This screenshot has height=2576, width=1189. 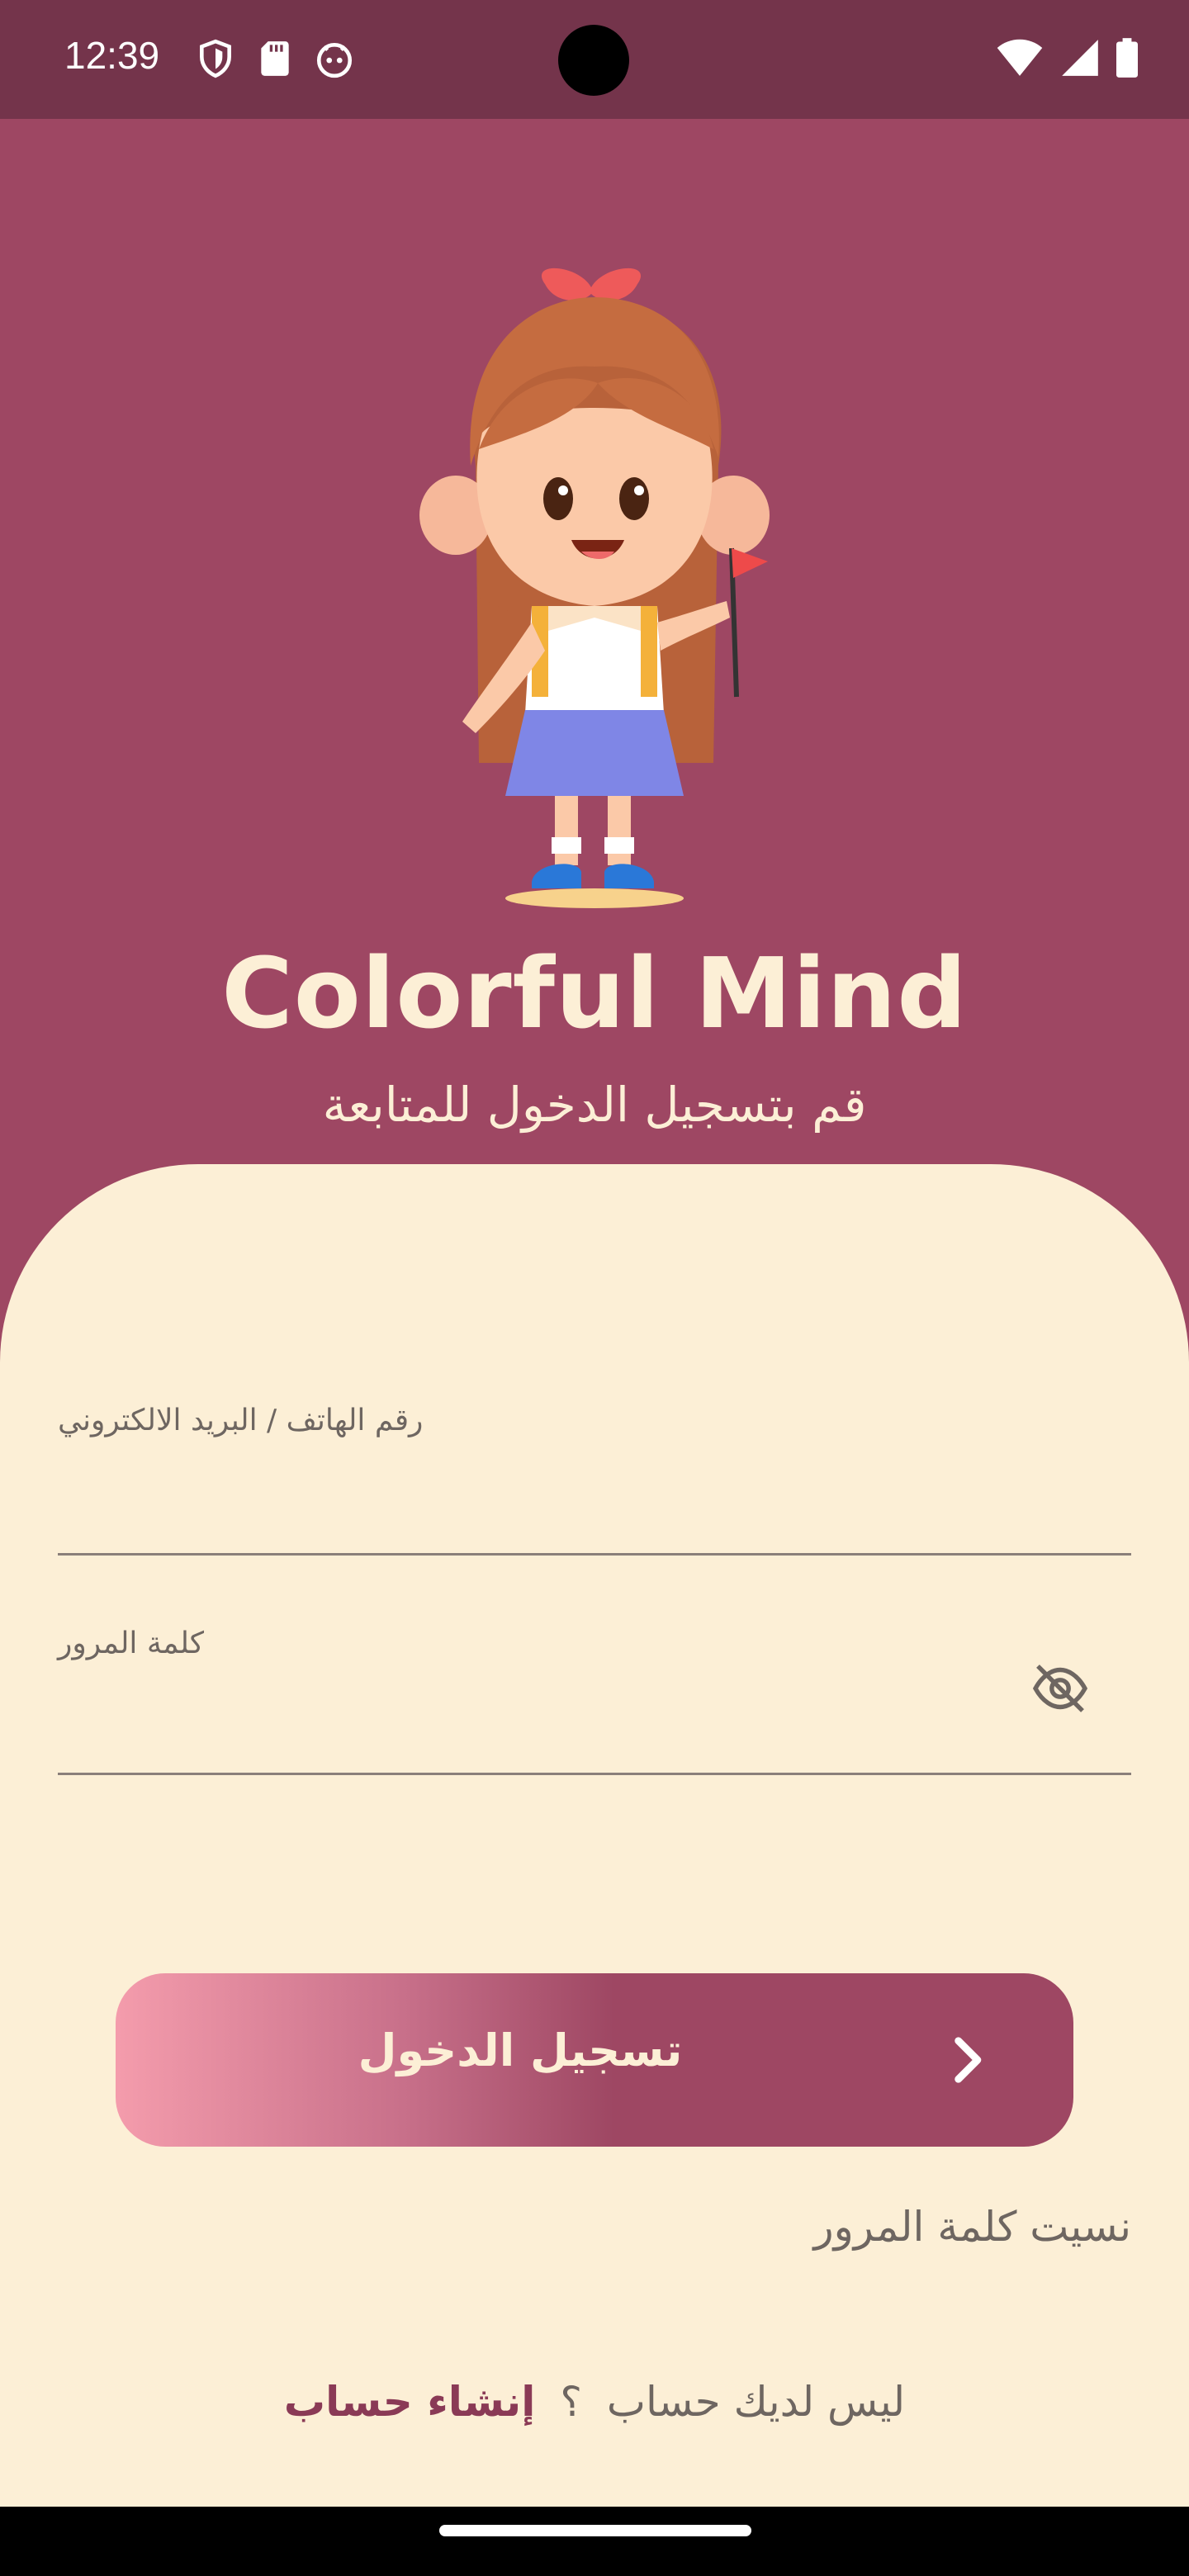 What do you see at coordinates (571, 2402) in the screenshot?
I see `signup-question-mark: ؟` at bounding box center [571, 2402].